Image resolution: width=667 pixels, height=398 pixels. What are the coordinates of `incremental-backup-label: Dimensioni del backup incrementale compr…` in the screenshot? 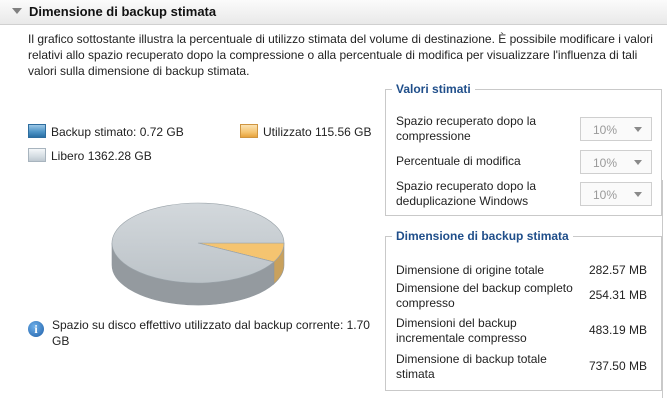 It's located at (461, 330).